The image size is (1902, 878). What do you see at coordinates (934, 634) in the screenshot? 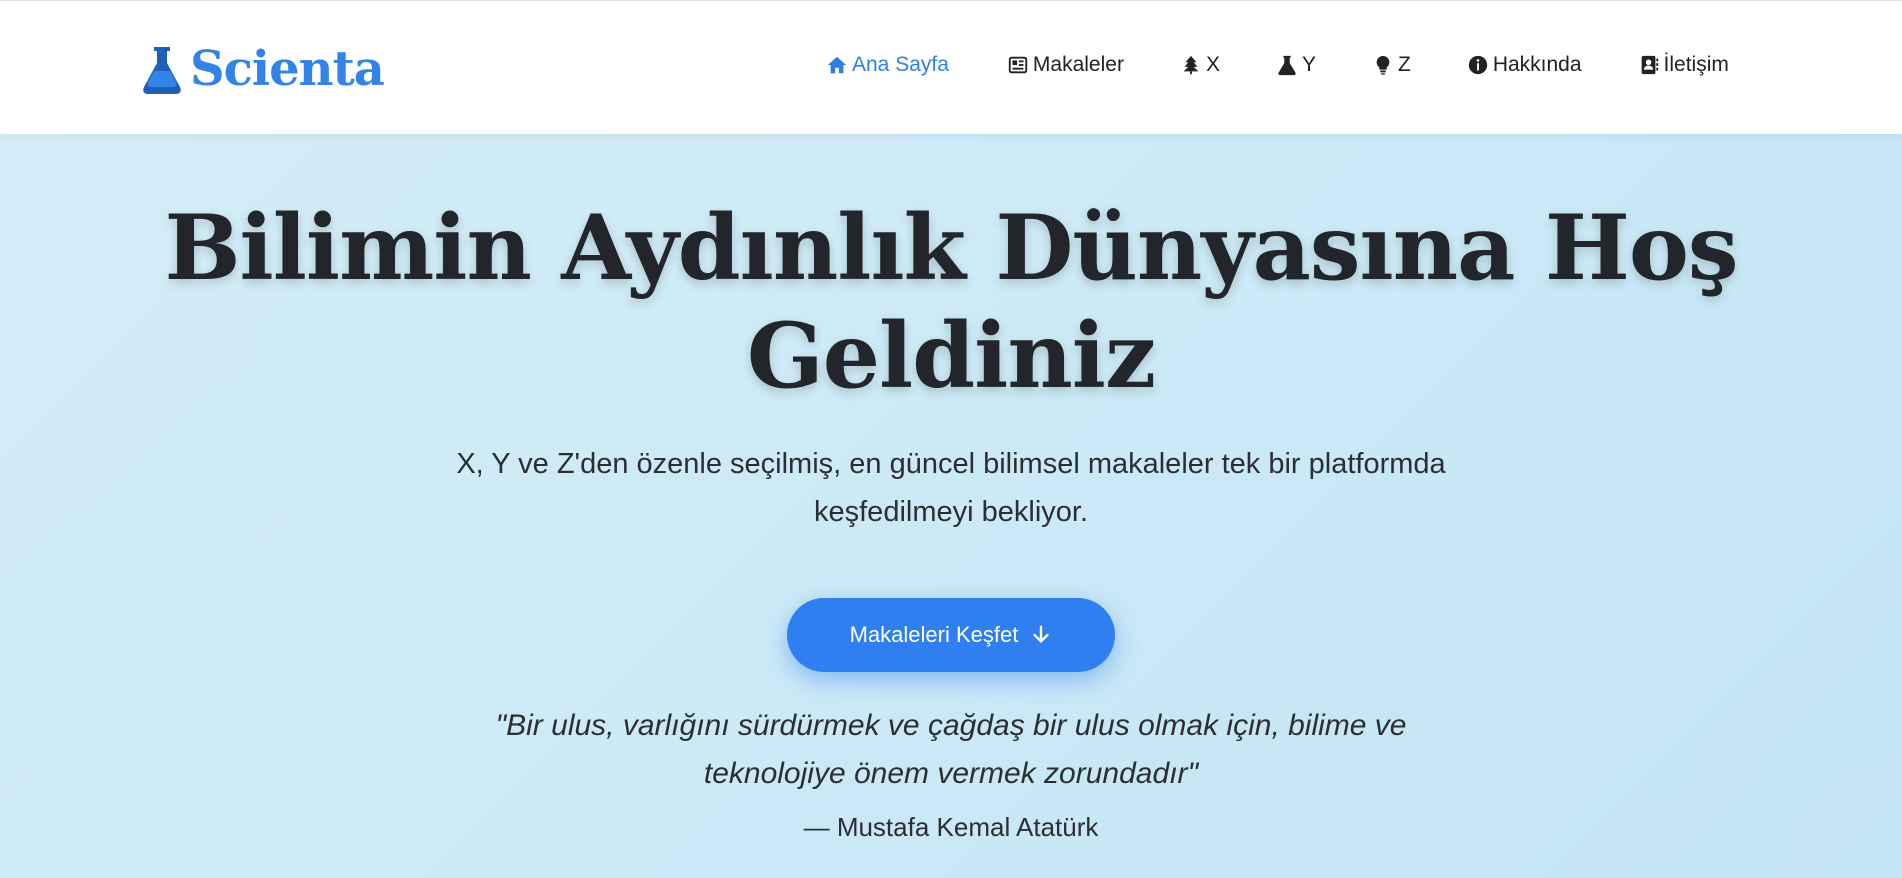
I see `explore-articles-label: Makaleleri Keşfet` at bounding box center [934, 634].